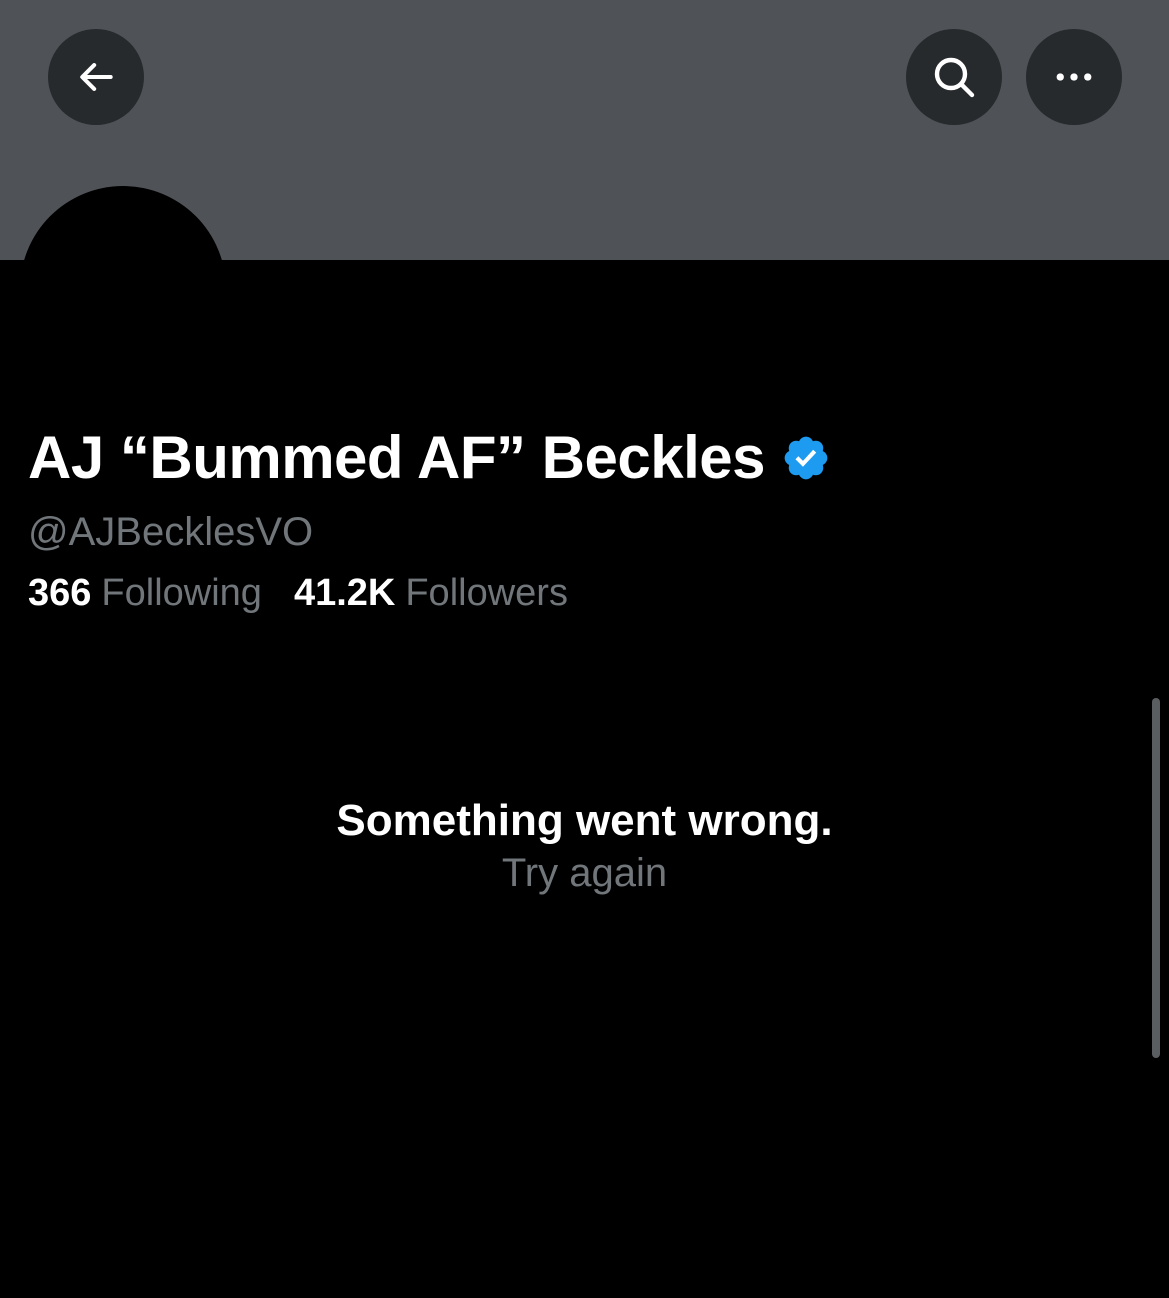 This screenshot has height=1298, width=1169. I want to click on try-again-button: Try again, so click(584, 873).